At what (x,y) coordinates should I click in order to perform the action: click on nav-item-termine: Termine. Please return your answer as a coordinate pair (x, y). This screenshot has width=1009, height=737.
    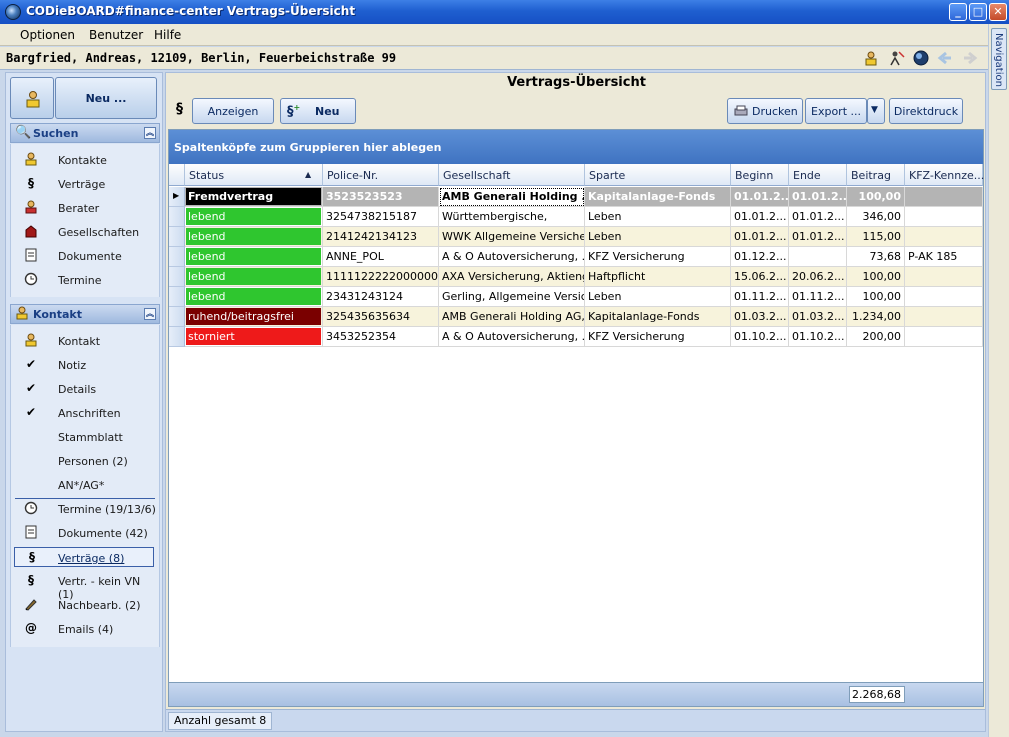
    Looking at the image, I should click on (85, 280).